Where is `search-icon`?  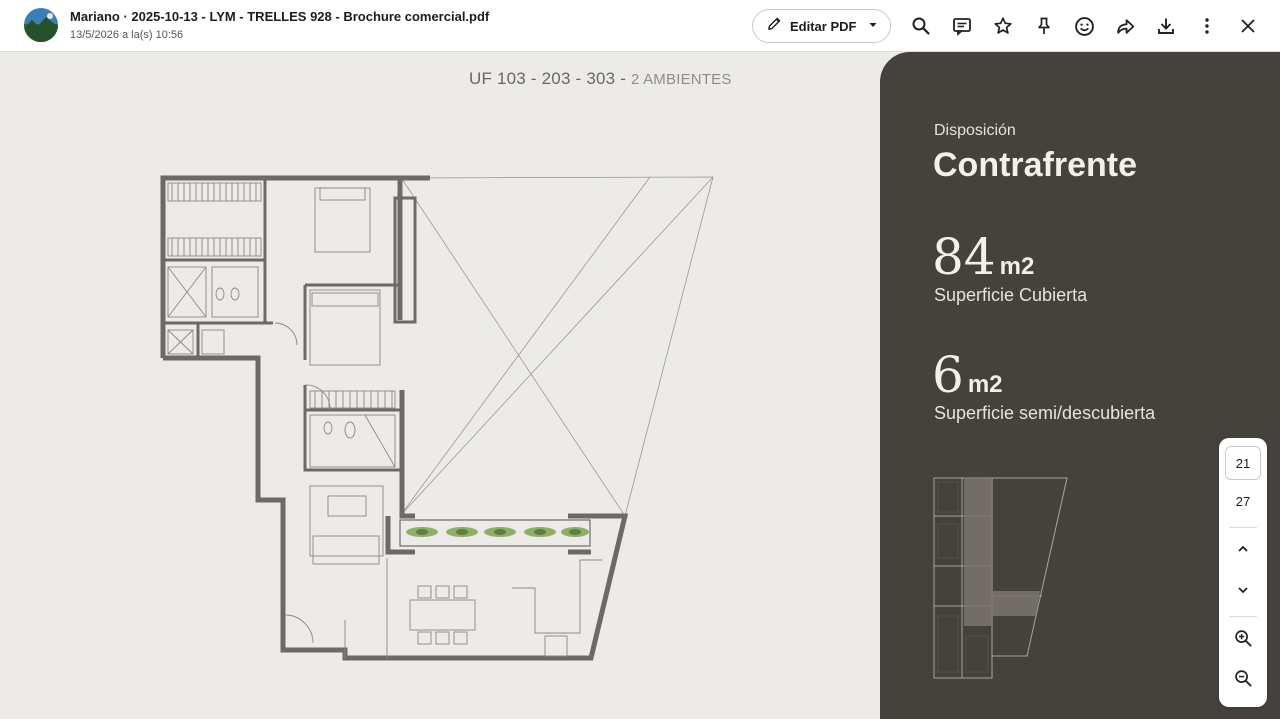 search-icon is located at coordinates (921, 26).